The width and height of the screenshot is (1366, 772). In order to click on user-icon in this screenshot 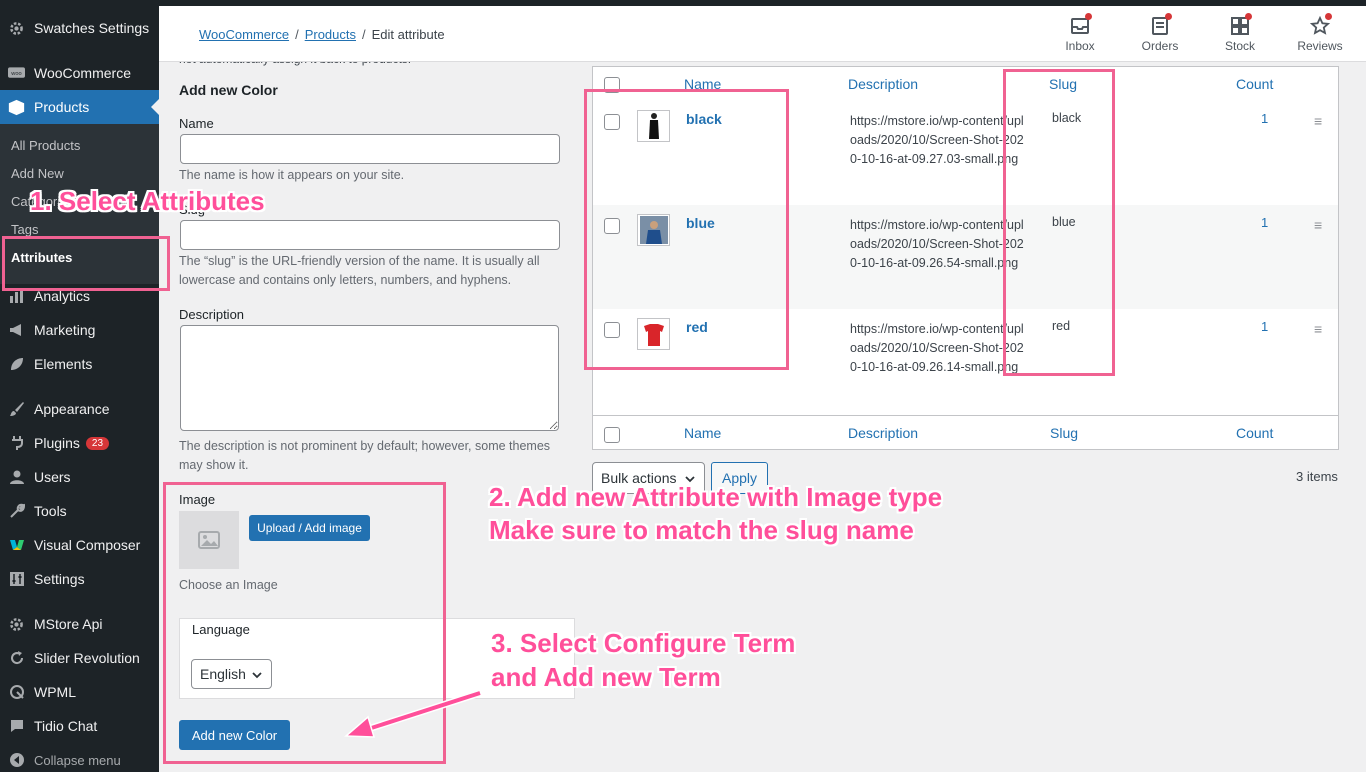, I will do `click(16, 477)`.